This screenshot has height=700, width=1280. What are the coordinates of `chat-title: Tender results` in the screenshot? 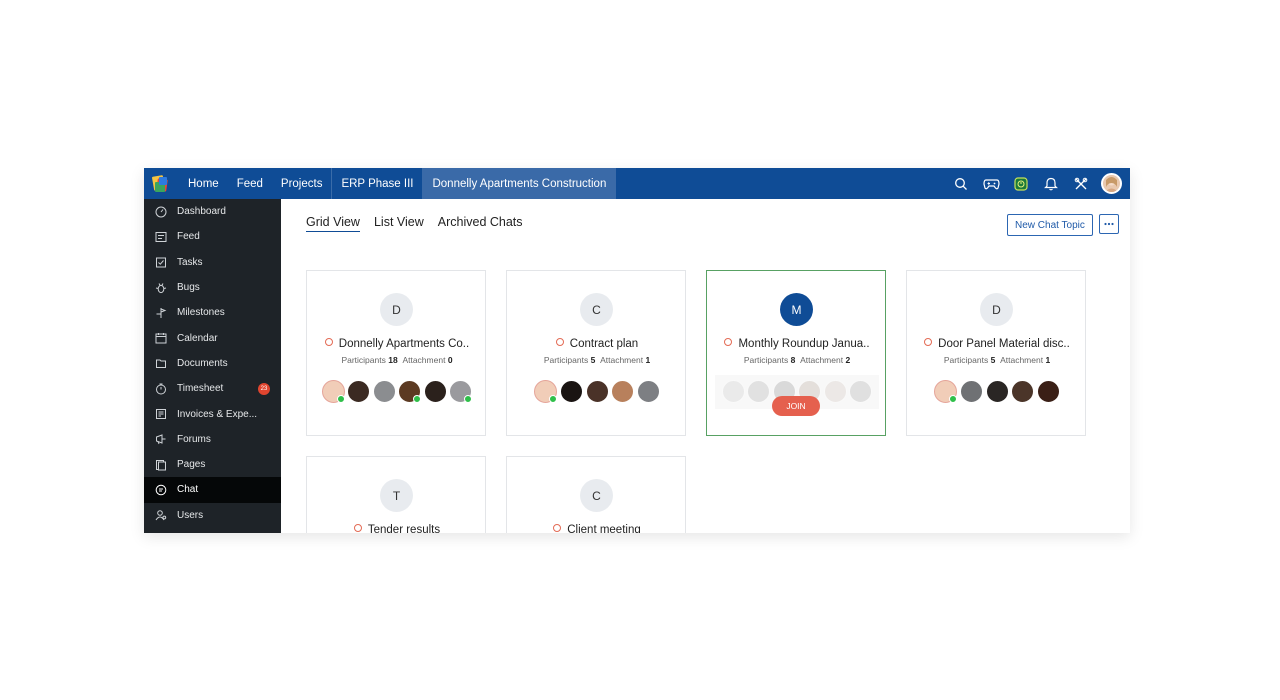 It's located at (404, 528).